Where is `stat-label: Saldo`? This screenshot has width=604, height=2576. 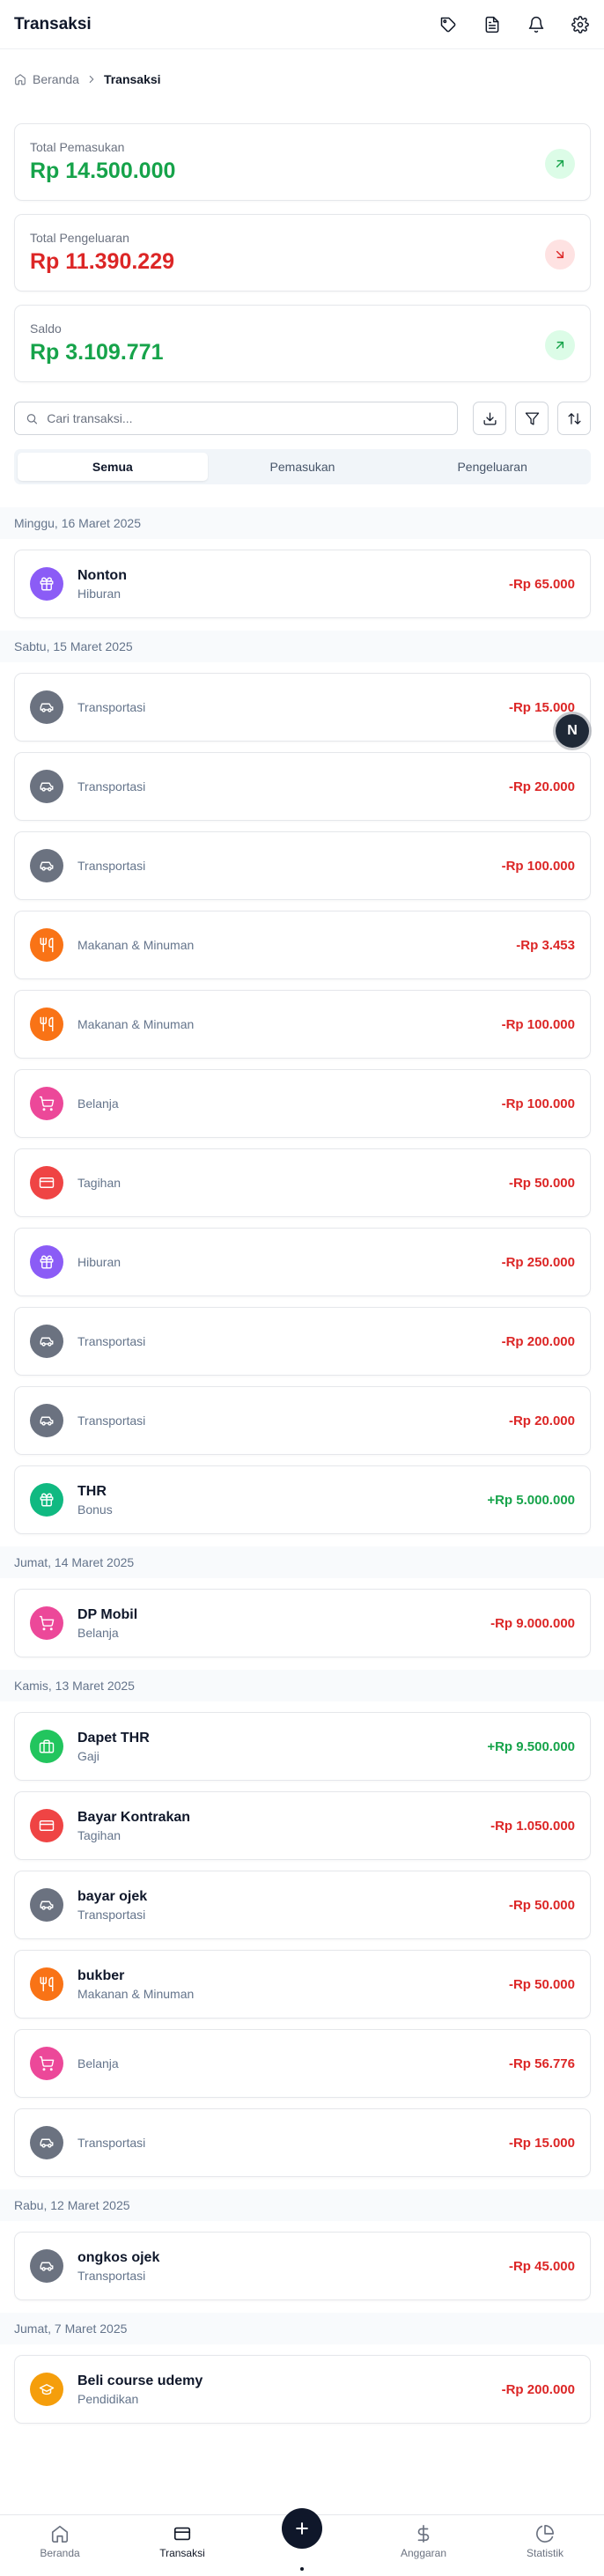 stat-label: Saldo is located at coordinates (46, 328).